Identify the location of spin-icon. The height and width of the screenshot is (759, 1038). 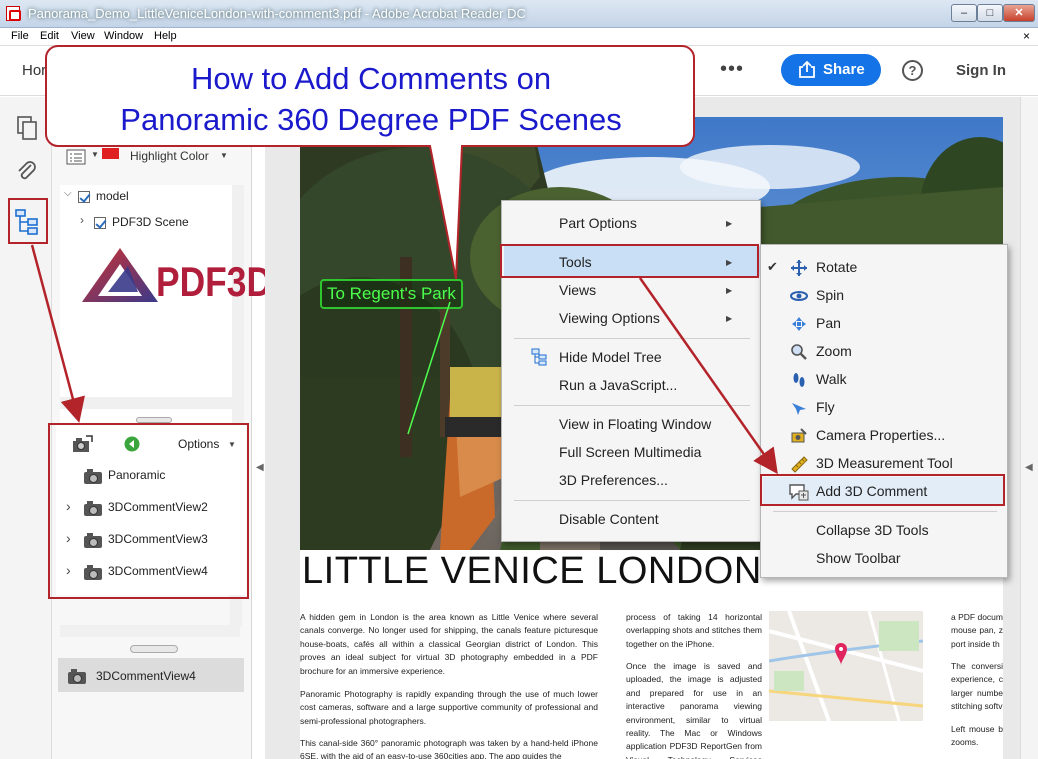
(799, 296).